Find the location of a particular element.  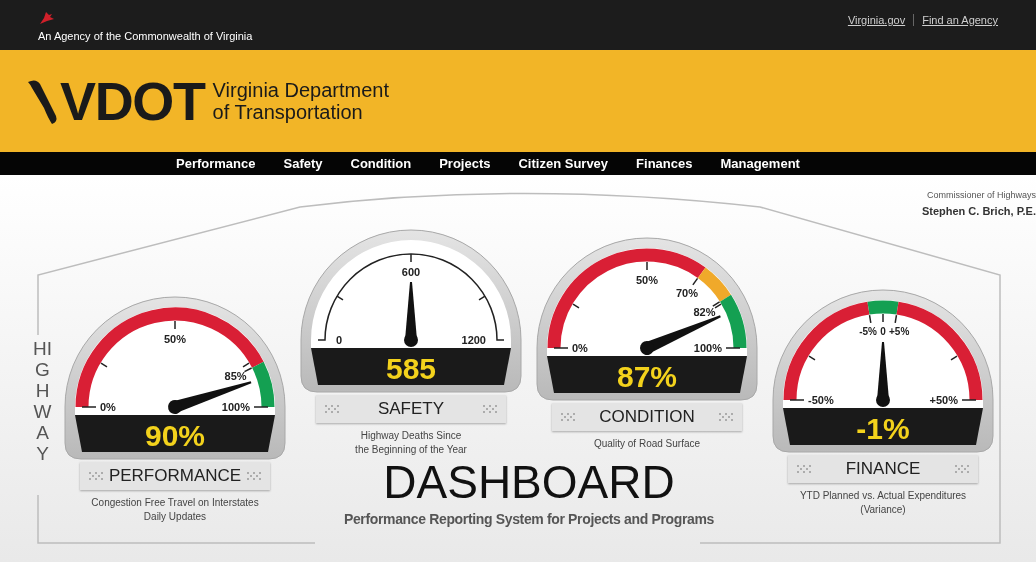

scale-label: 70% is located at coordinates (686, 293).